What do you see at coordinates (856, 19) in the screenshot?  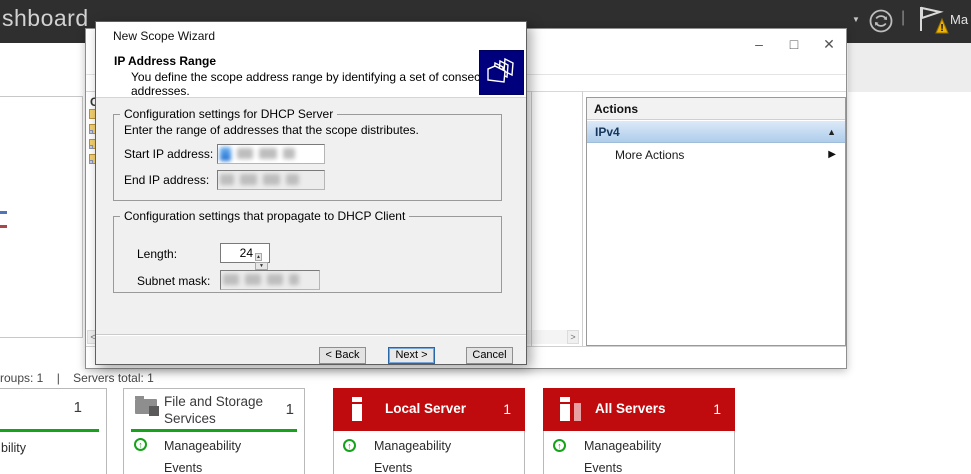 I see `chevron-down-icon: ▼` at bounding box center [856, 19].